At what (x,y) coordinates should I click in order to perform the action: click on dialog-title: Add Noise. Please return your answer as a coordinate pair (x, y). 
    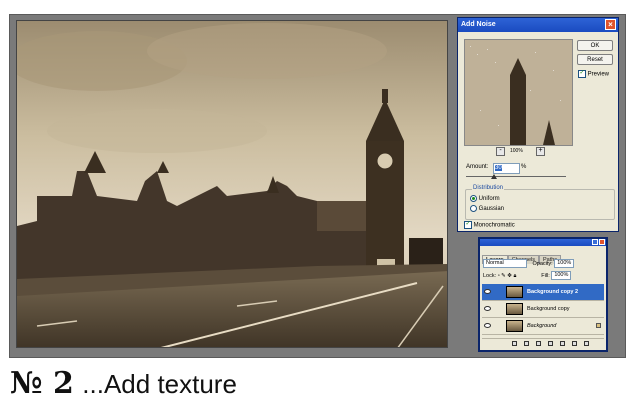
    Looking at the image, I should click on (478, 24).